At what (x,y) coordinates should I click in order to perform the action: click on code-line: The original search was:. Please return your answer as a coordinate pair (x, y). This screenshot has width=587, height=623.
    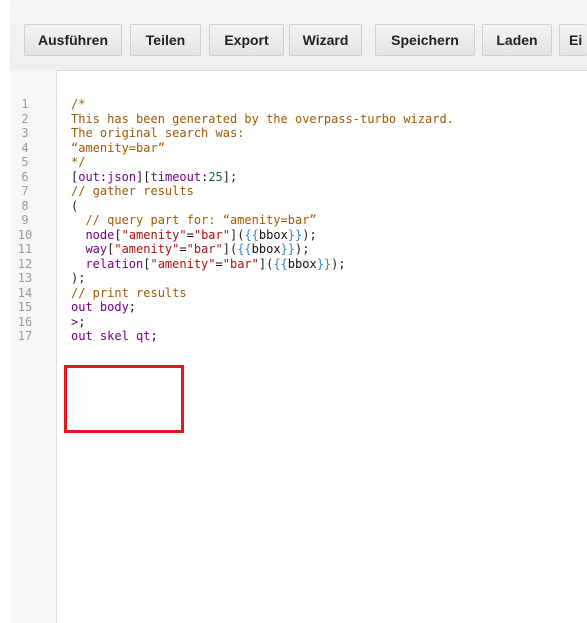
    Looking at the image, I should click on (157, 133).